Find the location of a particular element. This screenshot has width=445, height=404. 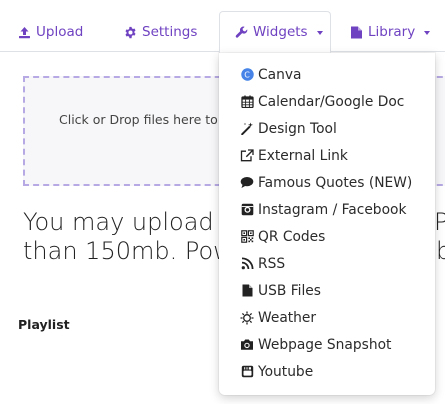

menu-item-label: RSS is located at coordinates (272, 263).